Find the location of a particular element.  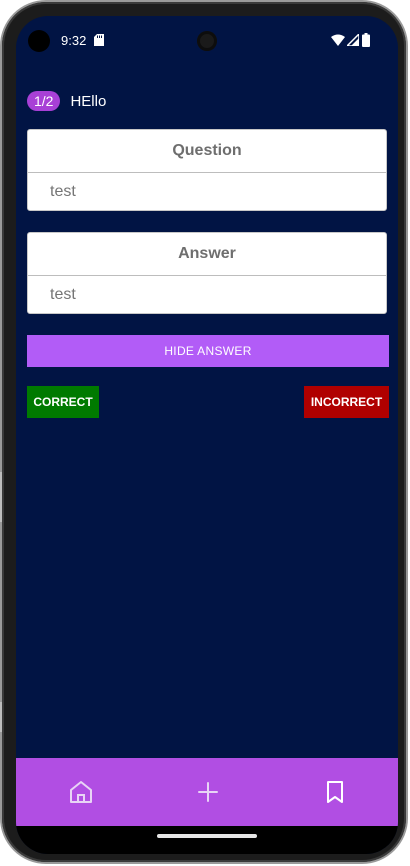

incorrect-button: INCORRECT is located at coordinates (346, 402).